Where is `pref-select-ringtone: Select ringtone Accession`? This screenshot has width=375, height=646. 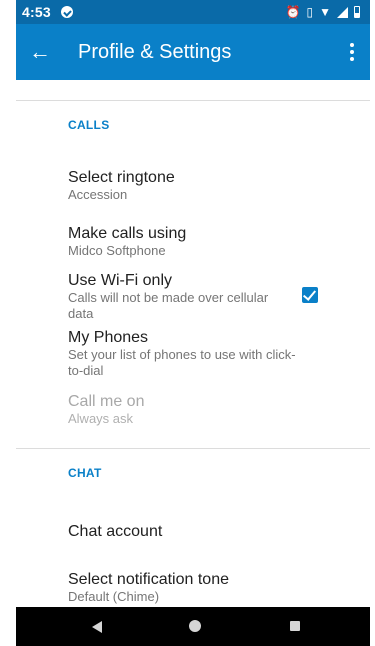 pref-select-ringtone: Select ringtone Accession is located at coordinates (208, 185).